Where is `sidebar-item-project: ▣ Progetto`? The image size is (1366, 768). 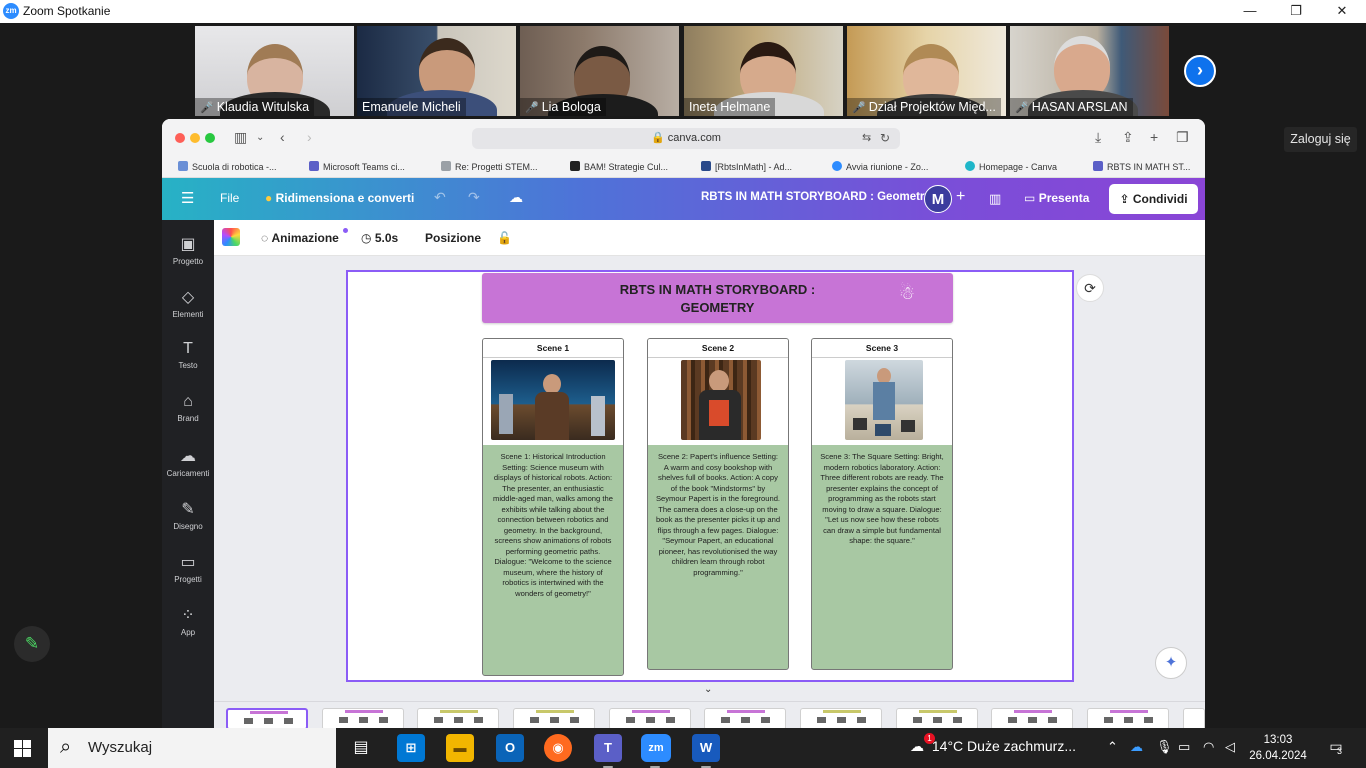
sidebar-item-project: ▣ Progetto is located at coordinates (188, 250).